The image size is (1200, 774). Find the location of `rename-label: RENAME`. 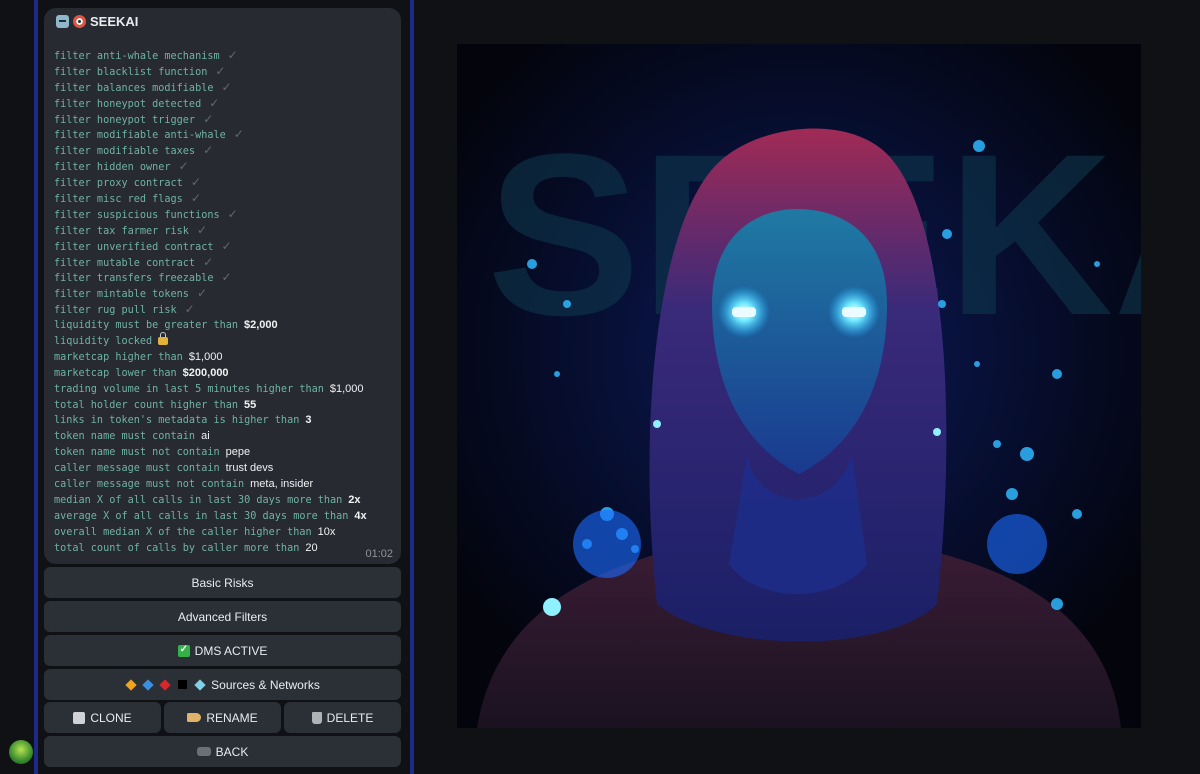

rename-label: RENAME is located at coordinates (232, 717).